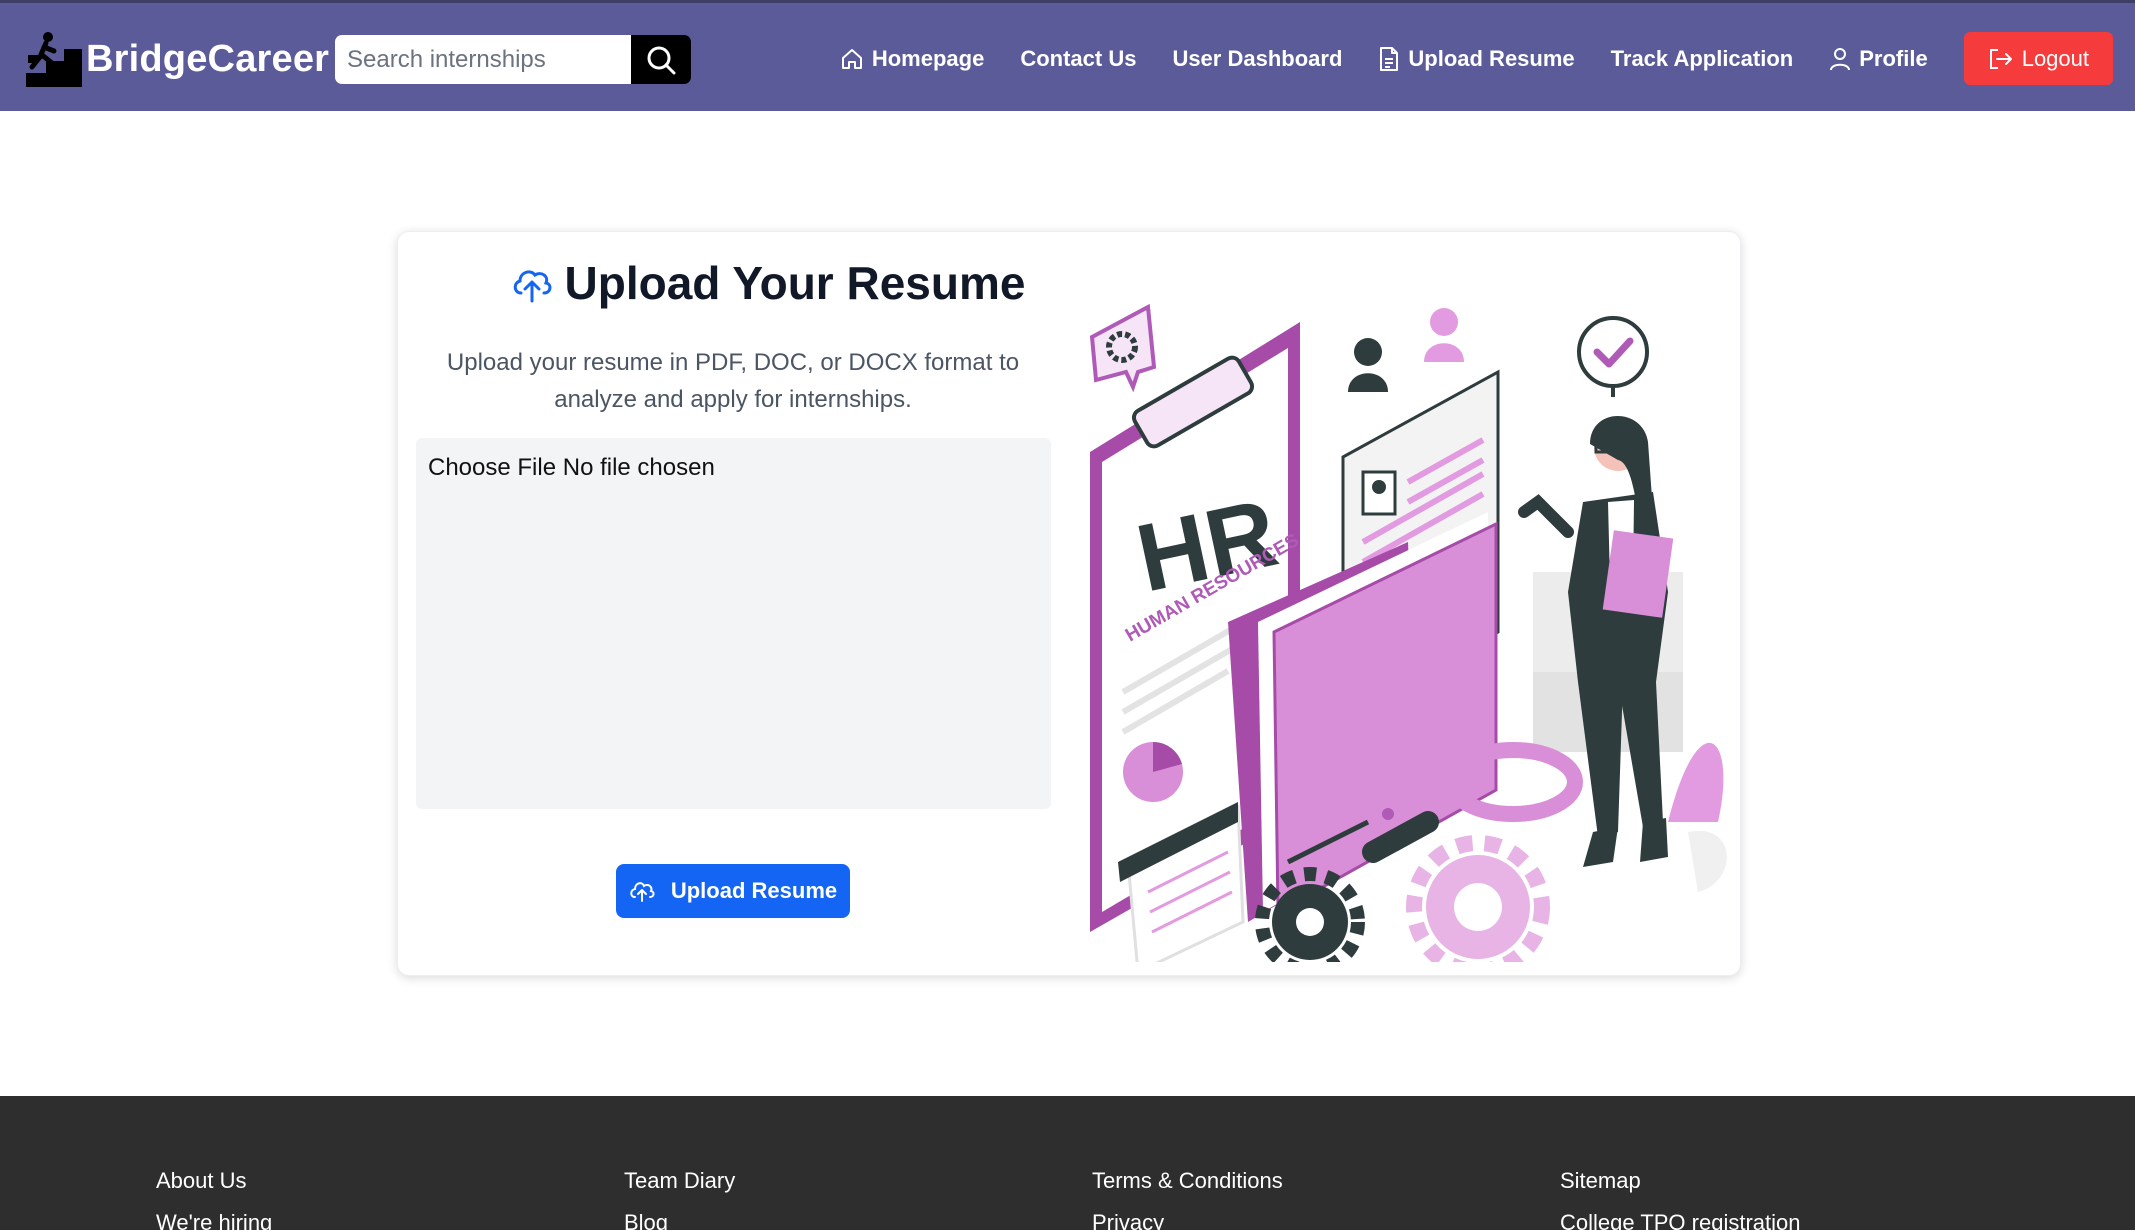  I want to click on nav-dashboard-label: User Dashboard, so click(1257, 58).